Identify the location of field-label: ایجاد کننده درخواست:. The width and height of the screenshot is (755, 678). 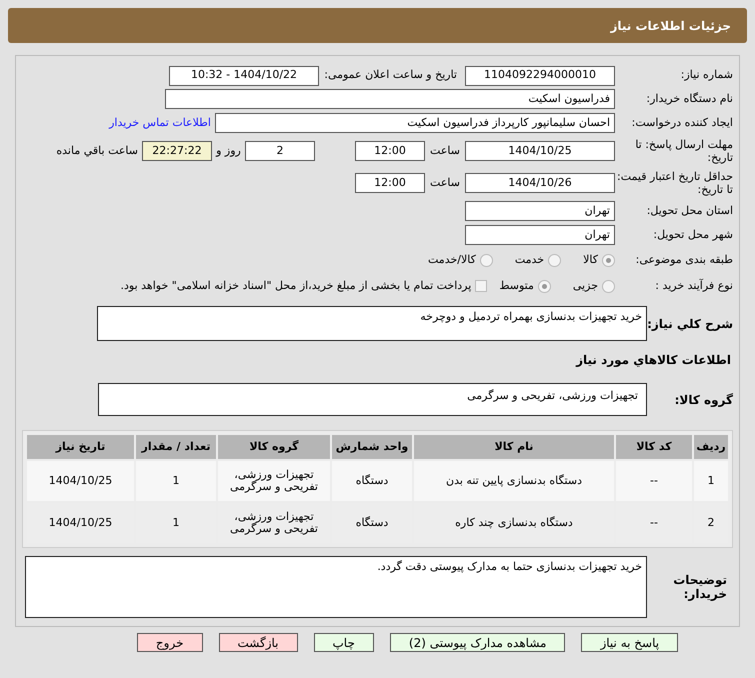
(681, 122).